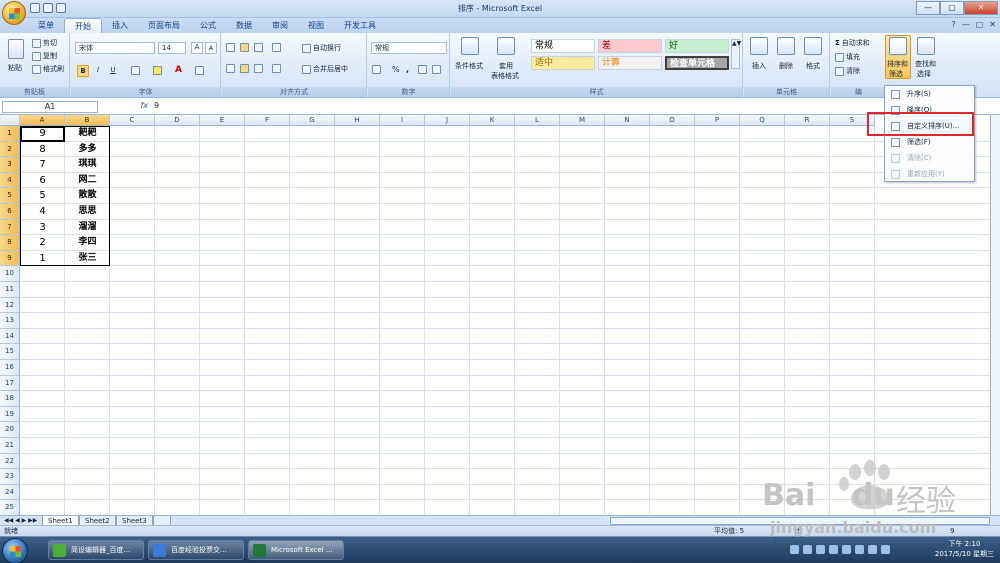 The height and width of the screenshot is (563, 1000). What do you see at coordinates (672, 120) in the screenshot?
I see `column-header-o: O` at bounding box center [672, 120].